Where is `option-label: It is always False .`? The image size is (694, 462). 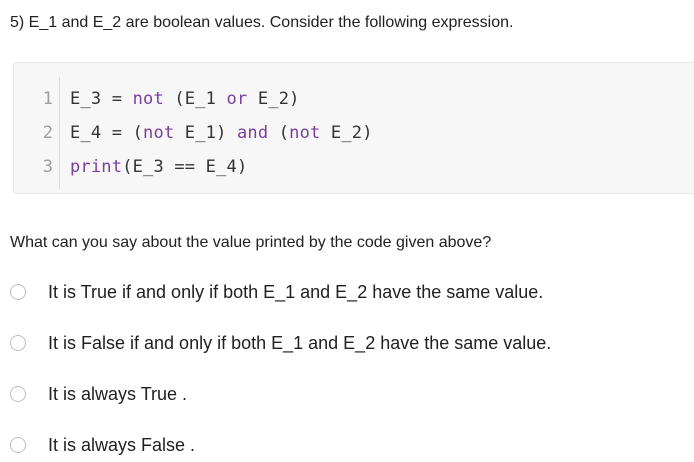
option-label: It is always False . is located at coordinates (121, 445).